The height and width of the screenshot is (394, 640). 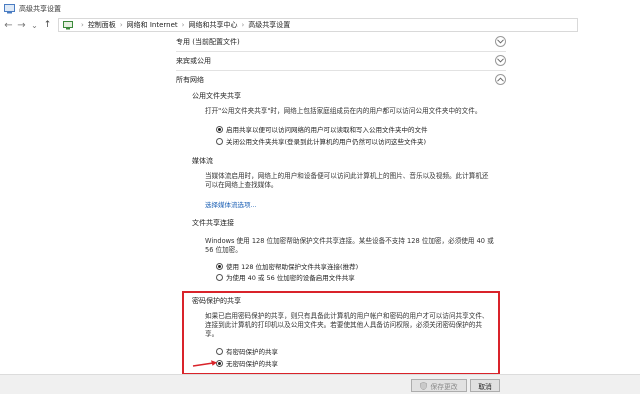 I want to click on public-folder-on-label: 启用共享以便可以访问网络的用户可以读取和写入公用文件夹中的文件, so click(x=327, y=129).